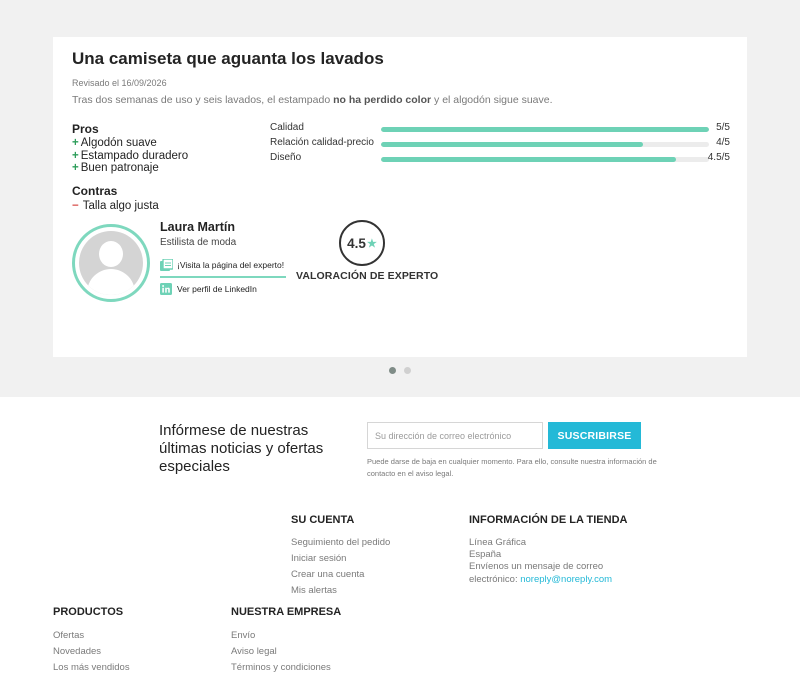 This screenshot has height=675, width=800. I want to click on expert-page-link-label: ¡Visita la página del experto!, so click(231, 265).